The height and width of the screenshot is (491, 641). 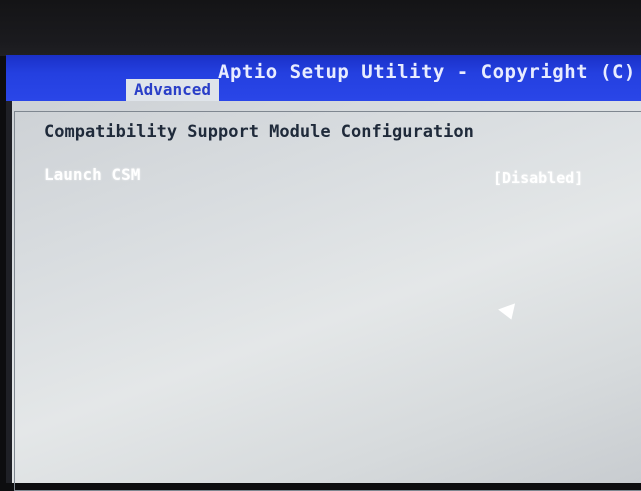 What do you see at coordinates (427, 72) in the screenshot?
I see `app-title: Aptio Setup Utility - Copyright (C)` at bounding box center [427, 72].